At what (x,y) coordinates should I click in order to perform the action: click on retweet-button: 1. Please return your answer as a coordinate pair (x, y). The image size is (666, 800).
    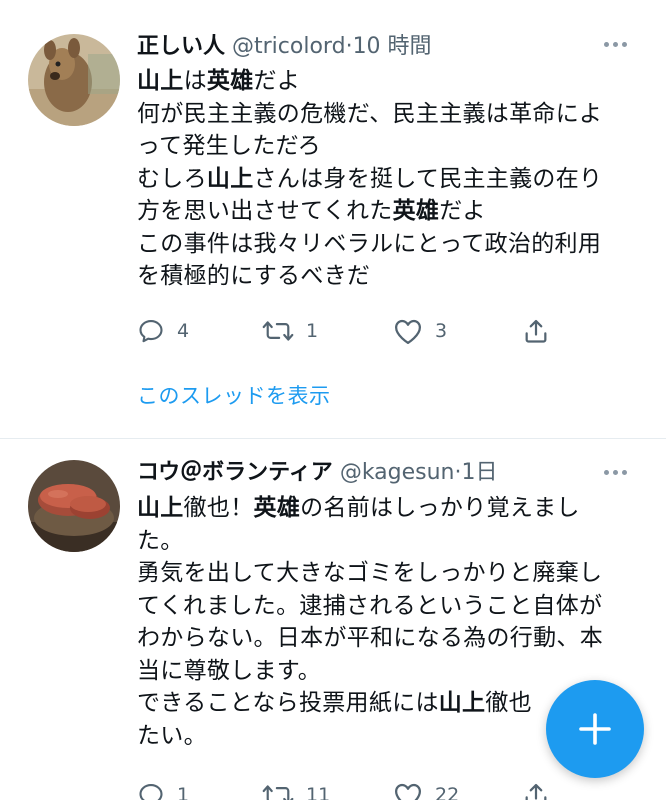
    Looking at the image, I should click on (290, 331).